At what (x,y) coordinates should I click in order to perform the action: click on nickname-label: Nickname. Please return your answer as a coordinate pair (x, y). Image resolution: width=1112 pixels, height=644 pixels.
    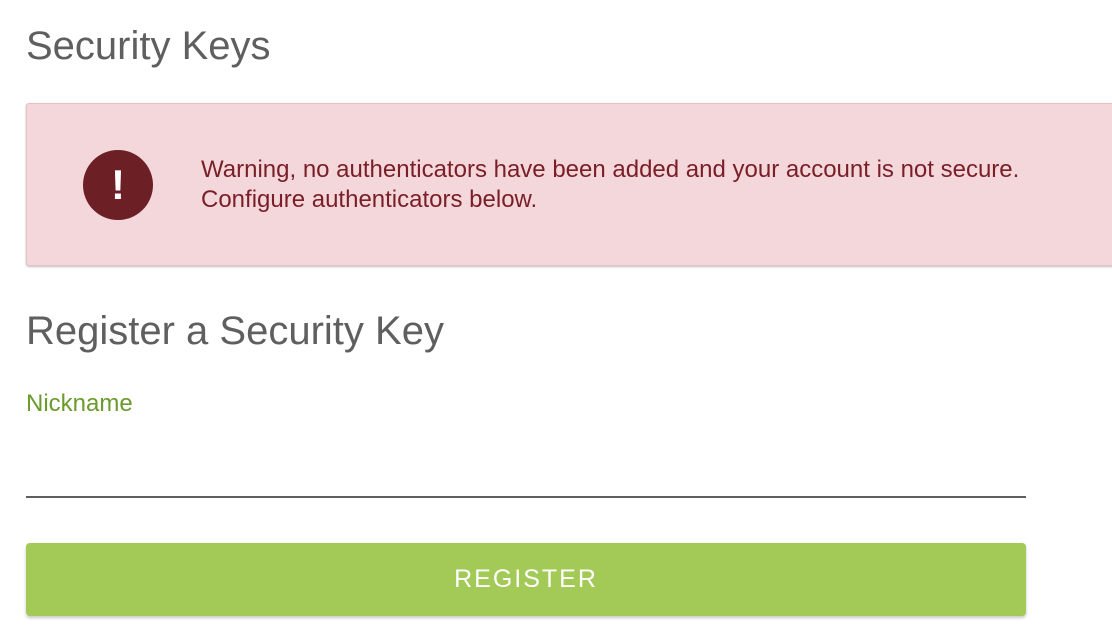
    Looking at the image, I should click on (79, 403).